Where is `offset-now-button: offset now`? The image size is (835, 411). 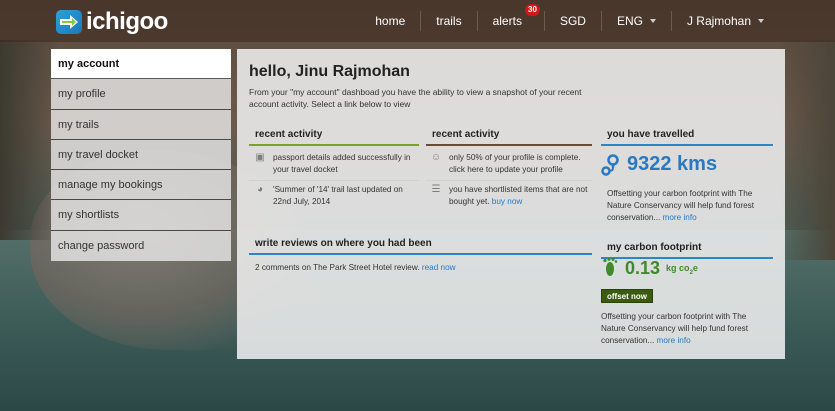 offset-now-button: offset now is located at coordinates (627, 296).